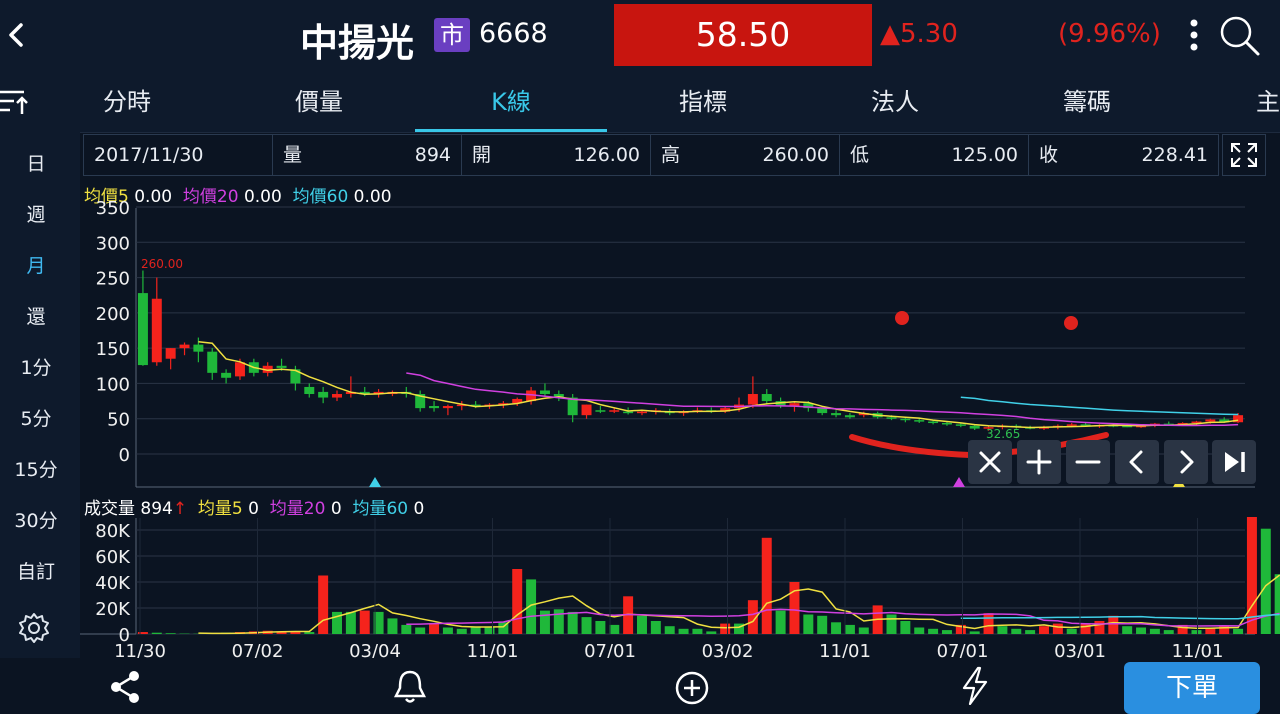 The height and width of the screenshot is (714, 1280). I want to click on hand-drawn-dot, so click(1071, 323).